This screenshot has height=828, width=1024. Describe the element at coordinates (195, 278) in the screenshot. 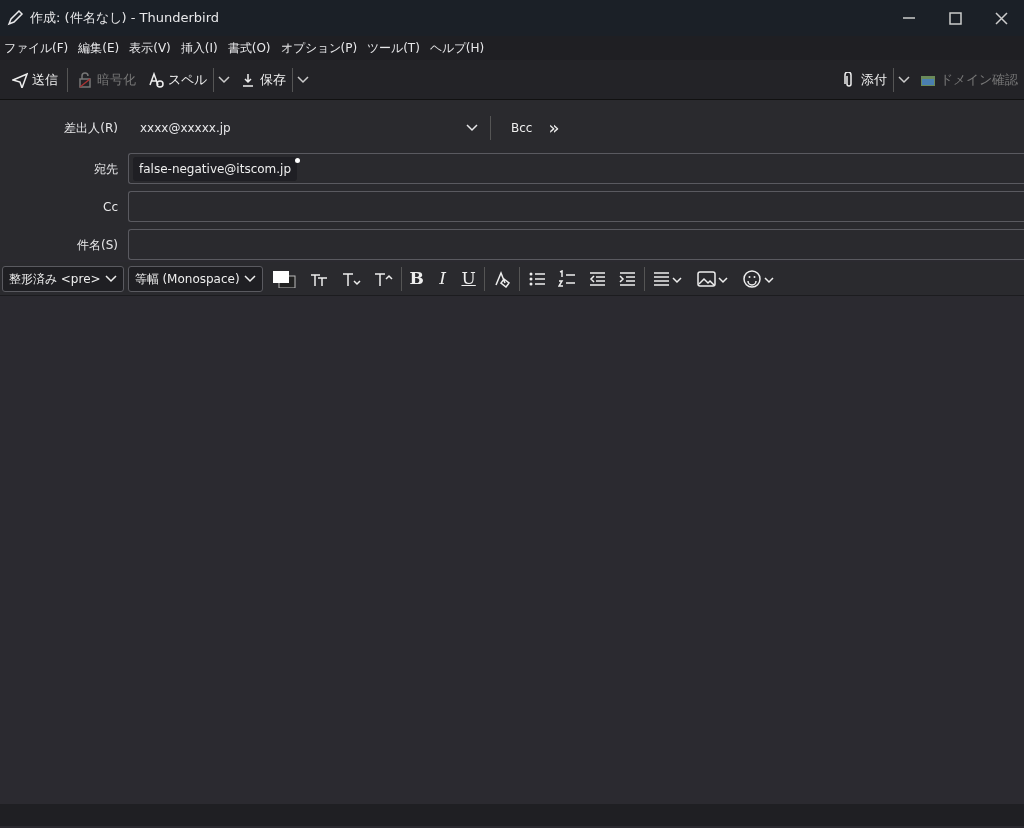

I see `font-select: 等幅 (Monospace)` at that location.